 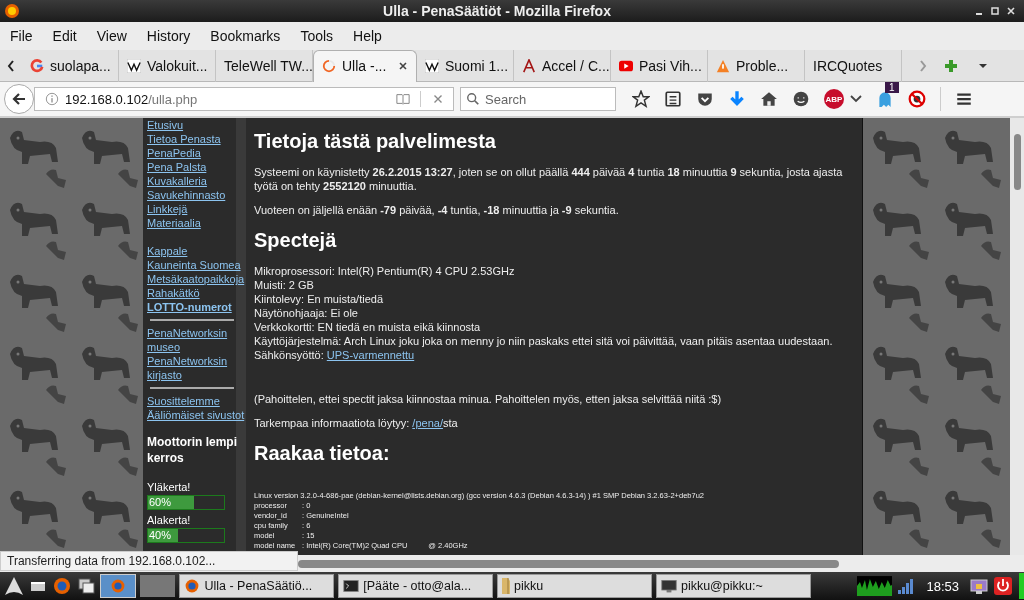 What do you see at coordinates (626, 65) in the screenshot?
I see `play-logo-icon` at bounding box center [626, 65].